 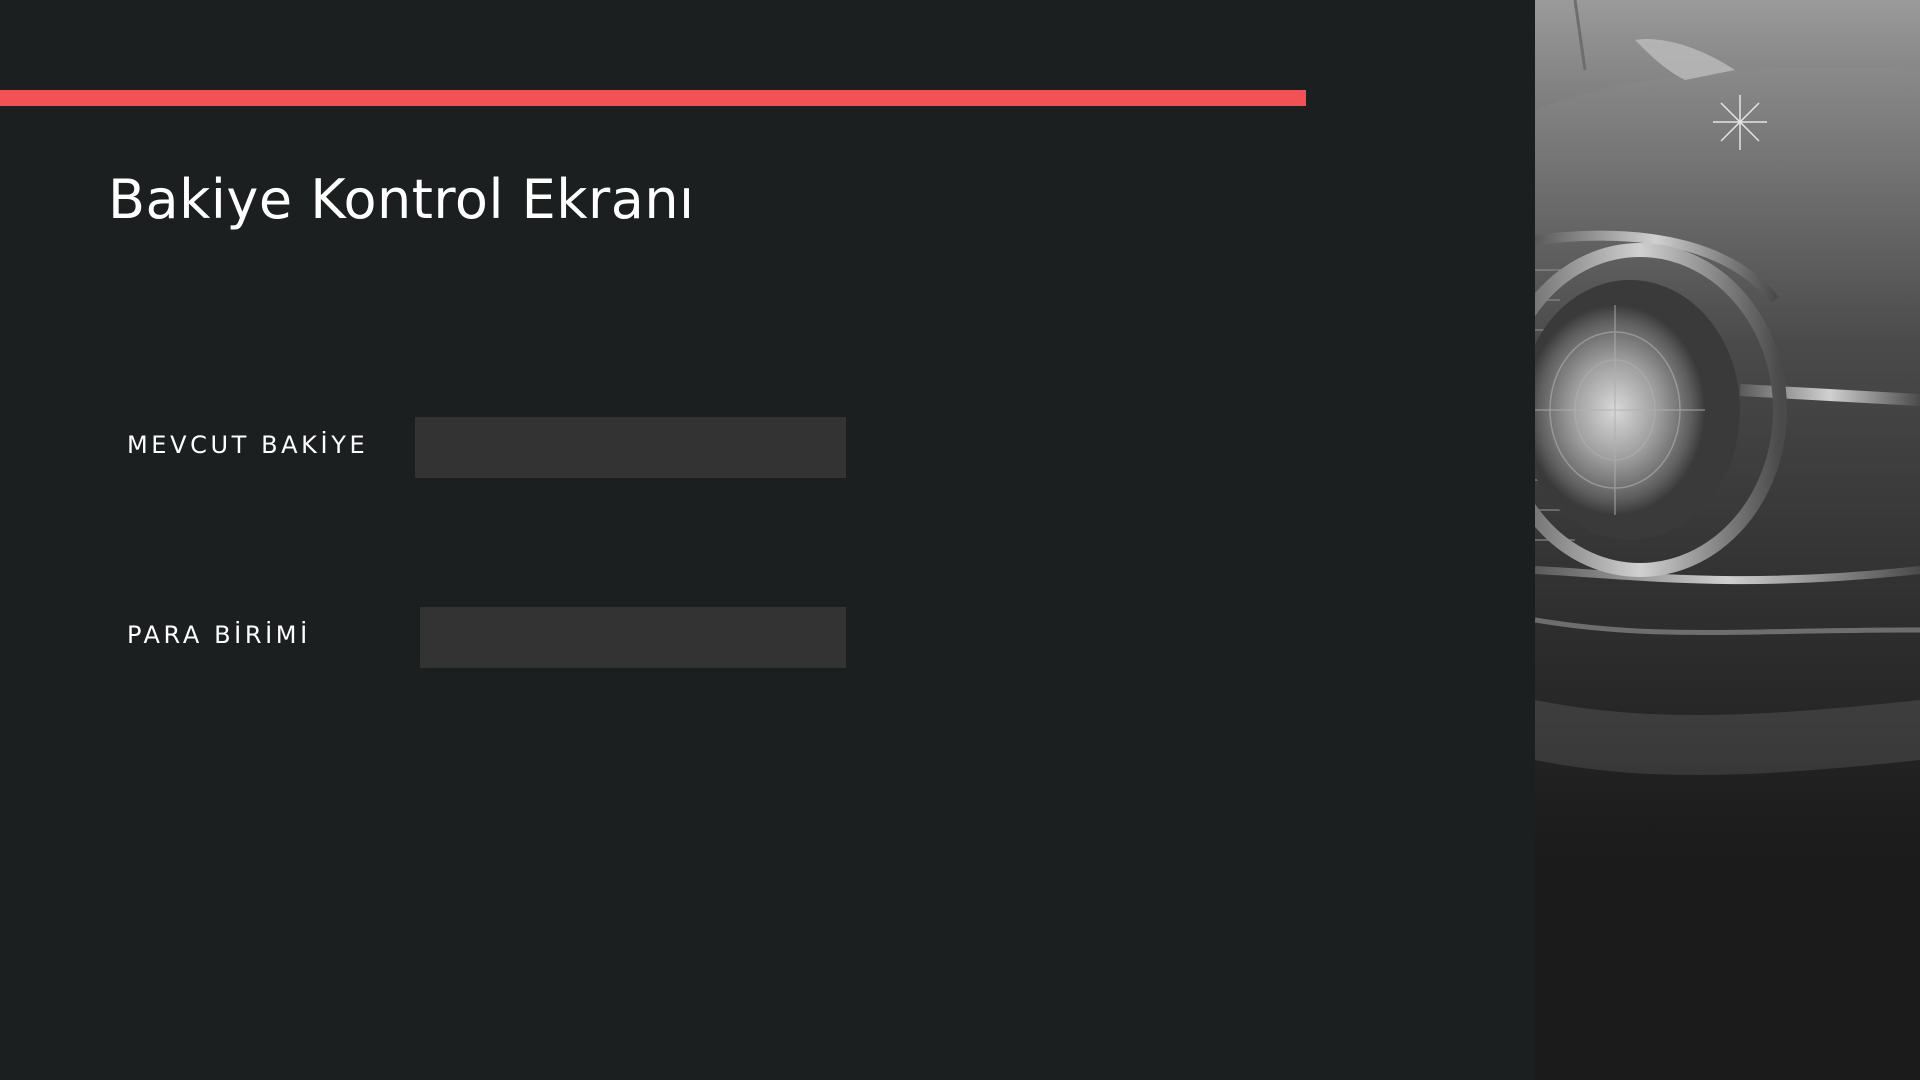 I want to click on currency-label: PARA BİRİMİ, so click(x=219, y=635).